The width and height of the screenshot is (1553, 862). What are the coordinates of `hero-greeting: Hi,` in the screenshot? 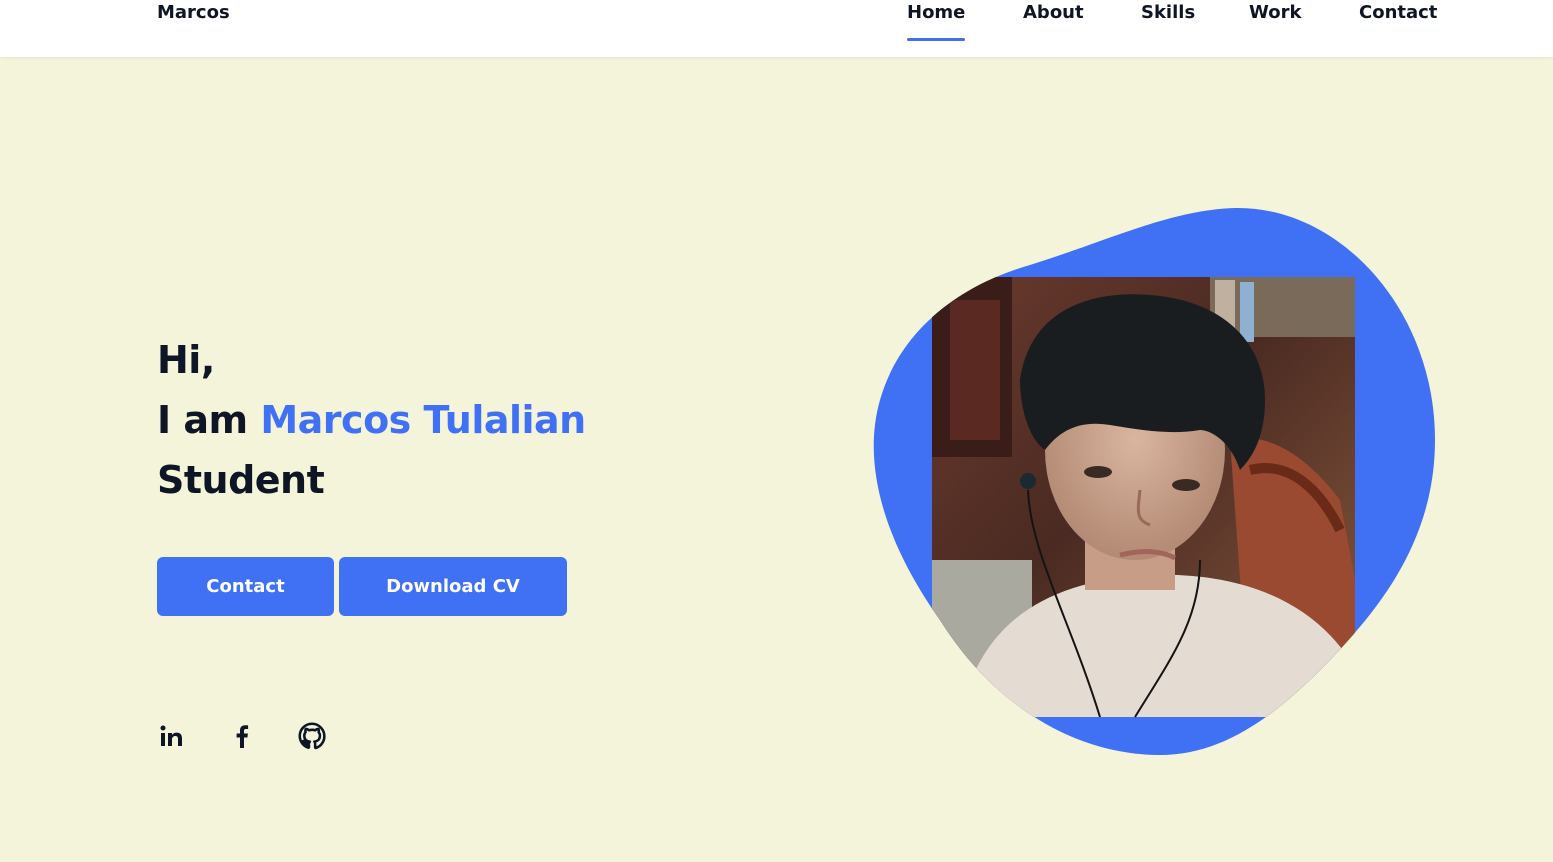 It's located at (186, 360).